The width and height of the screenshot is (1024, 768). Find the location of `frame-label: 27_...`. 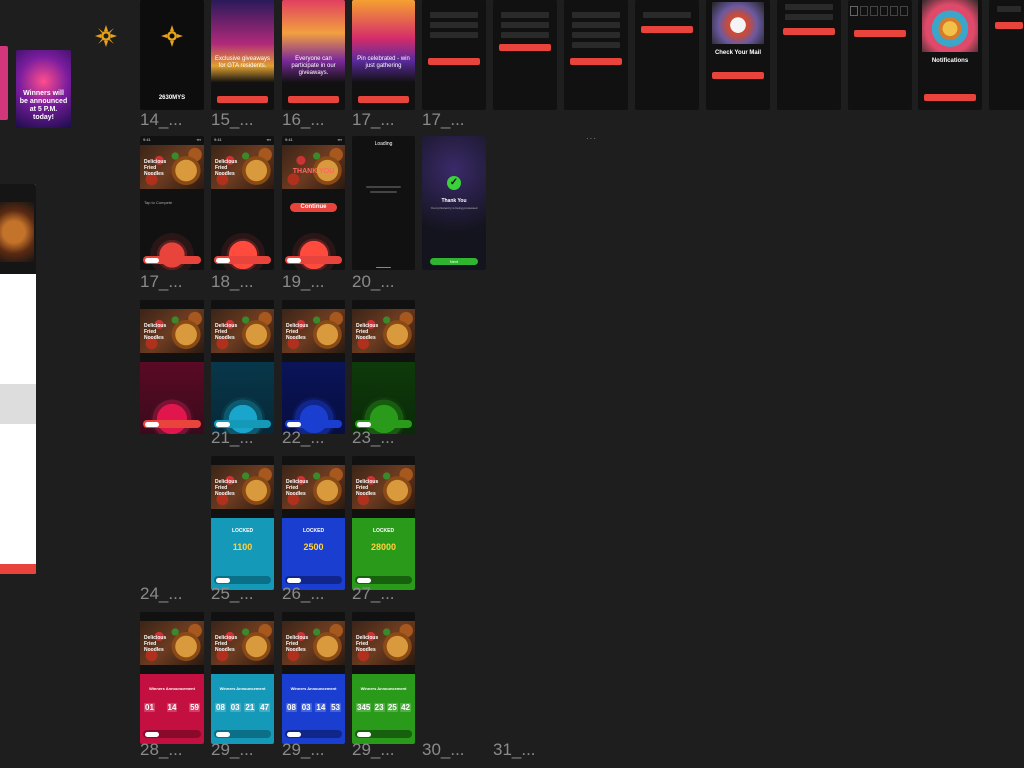

frame-label: 27_... is located at coordinates (373, 594).